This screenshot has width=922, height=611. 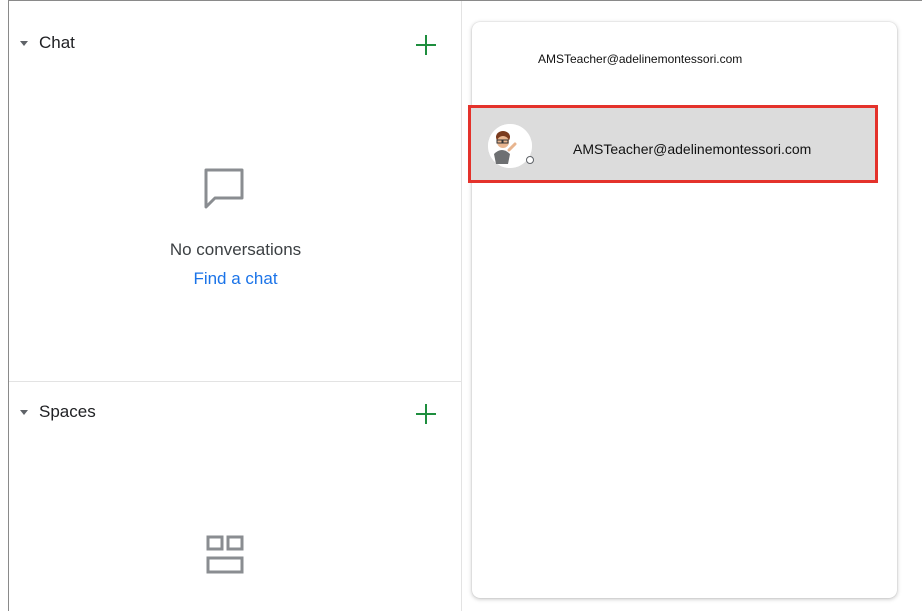 What do you see at coordinates (426, 414) in the screenshot?
I see `add-space-plus-icon` at bounding box center [426, 414].